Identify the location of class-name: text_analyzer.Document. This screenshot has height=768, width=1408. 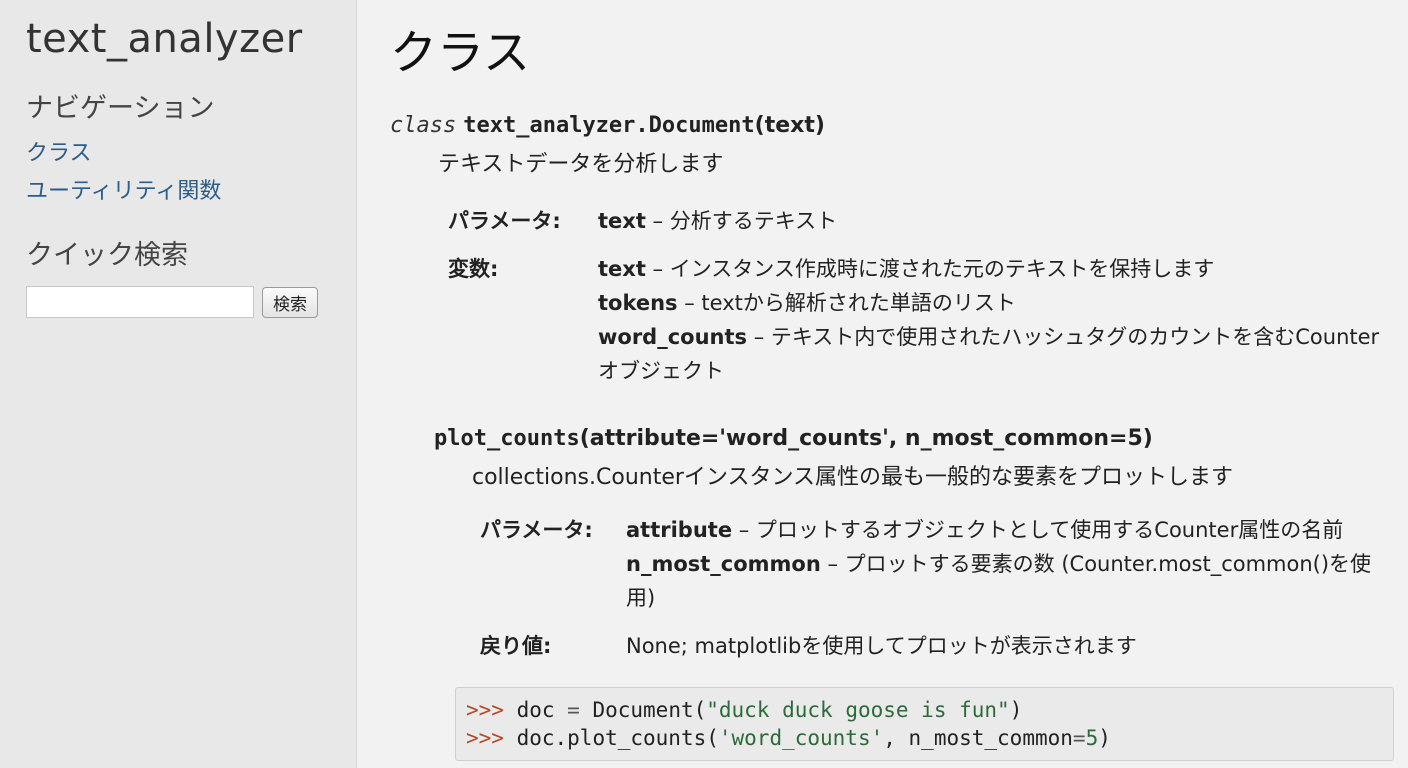
(609, 125).